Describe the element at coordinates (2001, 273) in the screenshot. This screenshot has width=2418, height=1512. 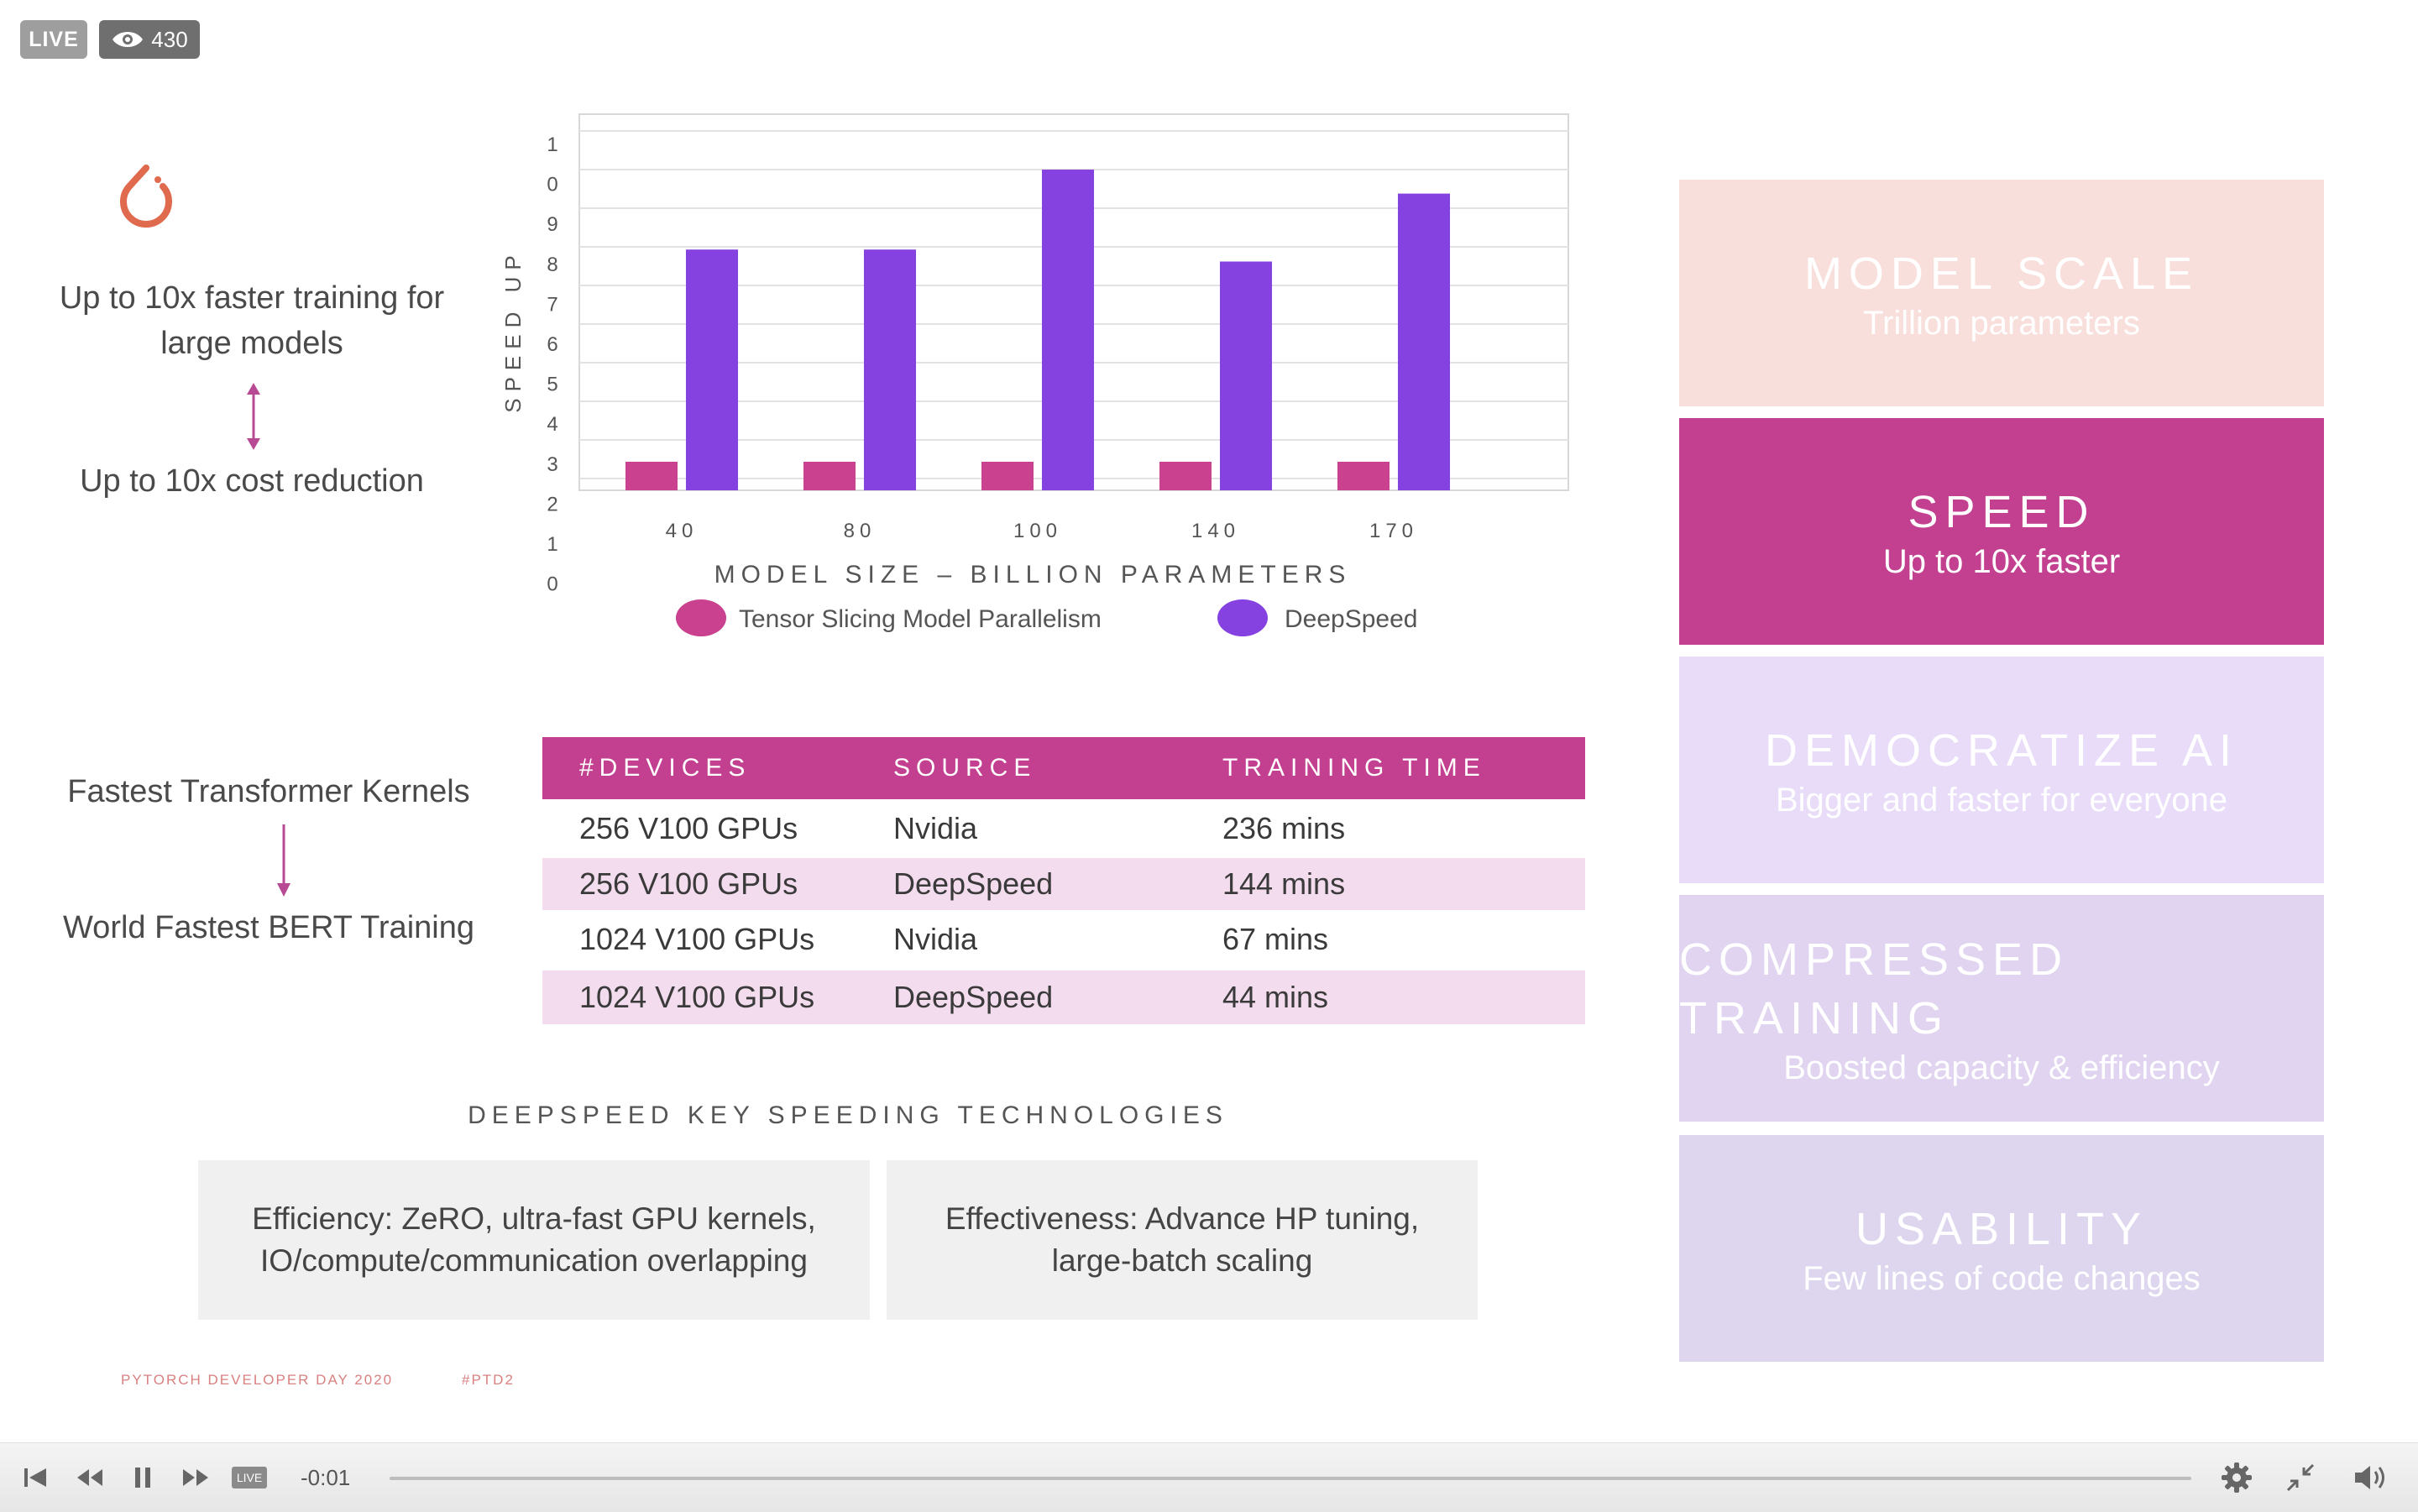
I see `panel-title: MODEL SCALE` at that location.